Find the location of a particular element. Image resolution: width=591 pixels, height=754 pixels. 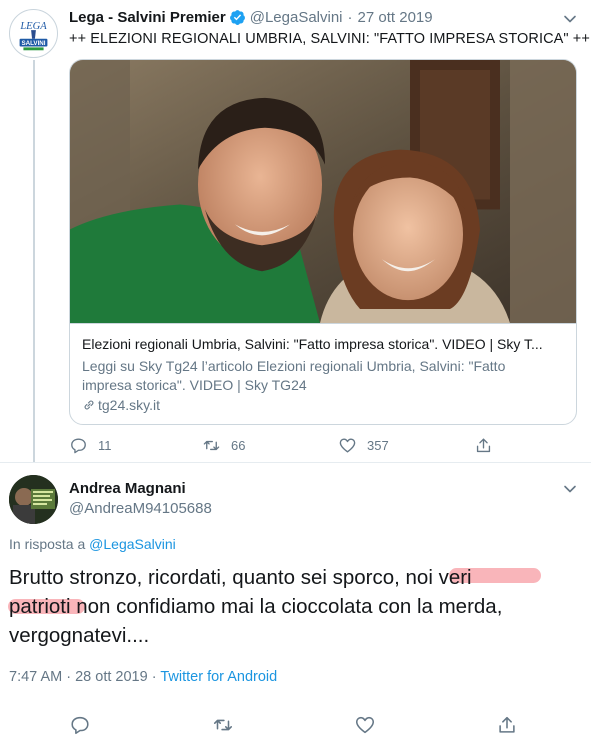

author-name: Lega - Salvini Premier is located at coordinates (147, 17).